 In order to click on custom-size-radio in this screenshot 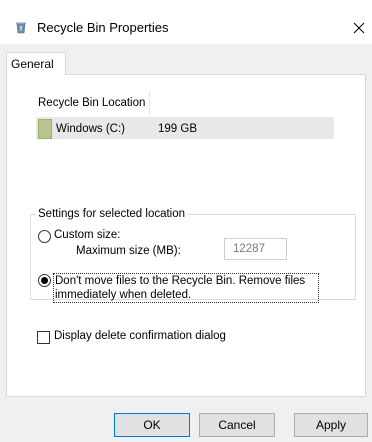, I will do `click(44, 236)`.